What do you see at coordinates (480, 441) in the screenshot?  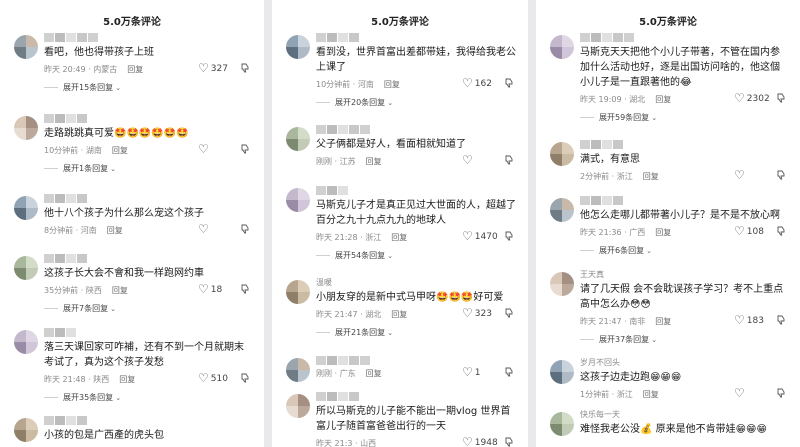 I see `like-button: ♡ 1948` at bounding box center [480, 441].